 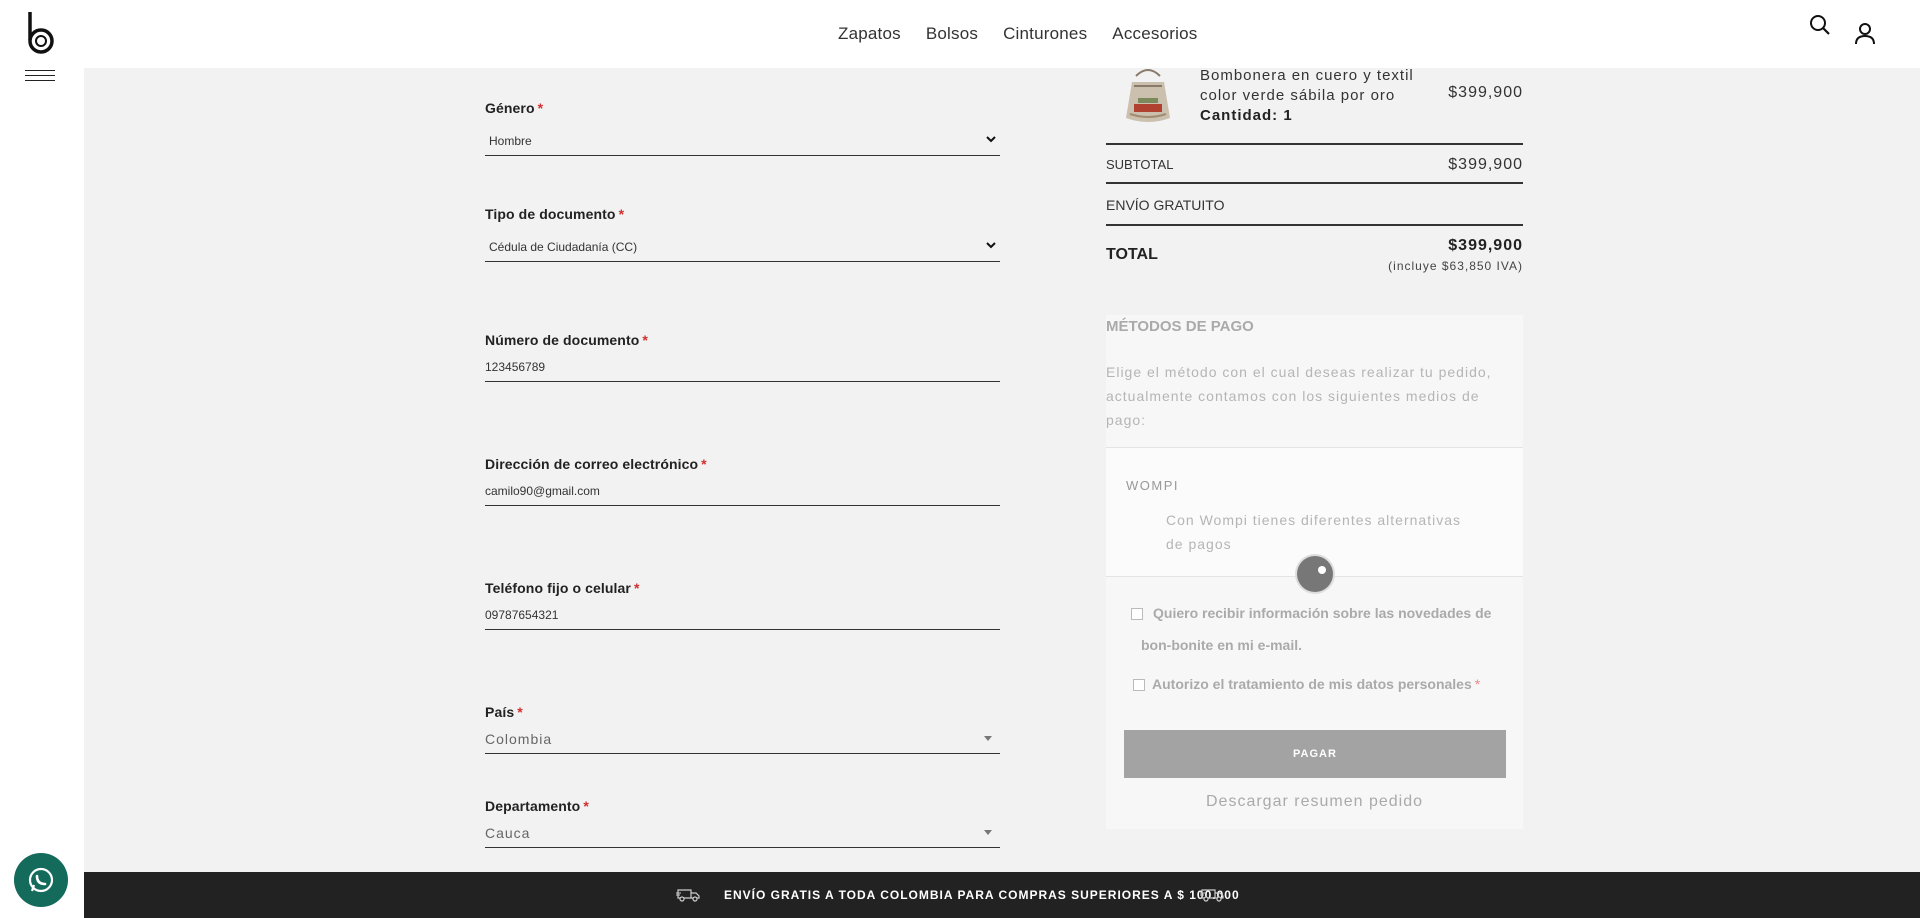 I want to click on total-iva: (incluye $63,850 IVA), so click(x=1455, y=266).